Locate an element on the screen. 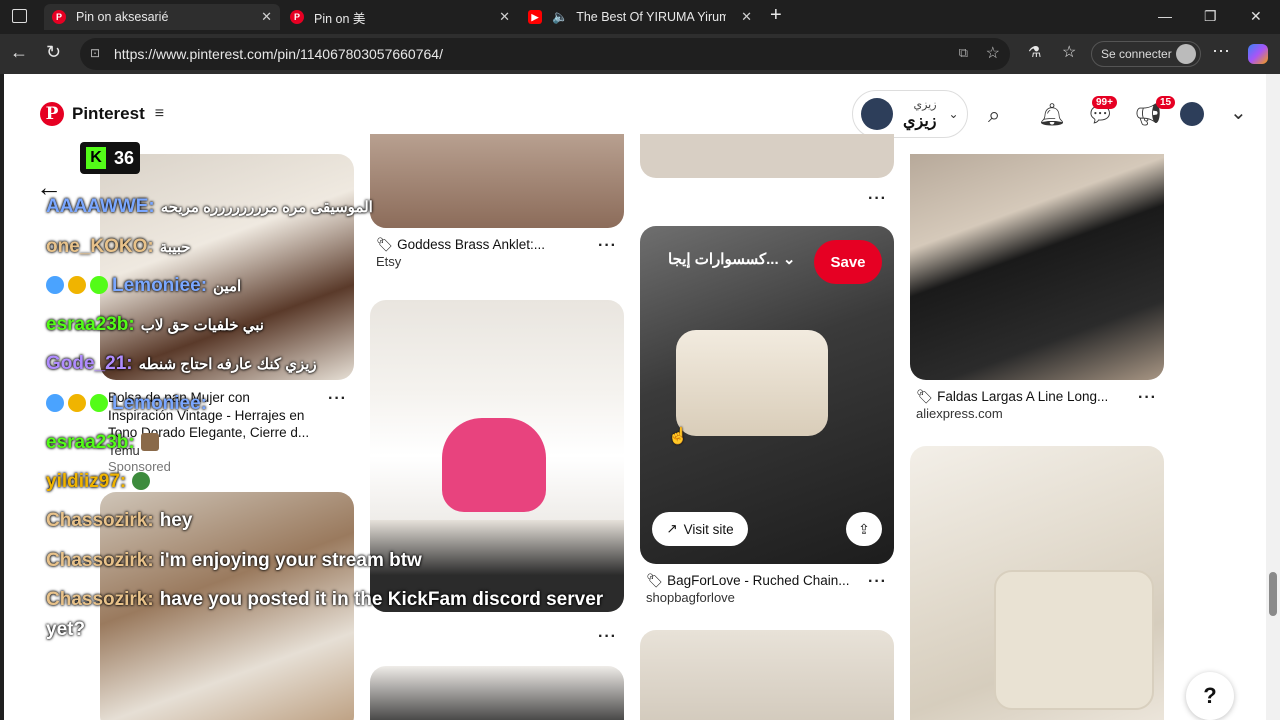  pin-card-anklet is located at coordinates (497, 181).